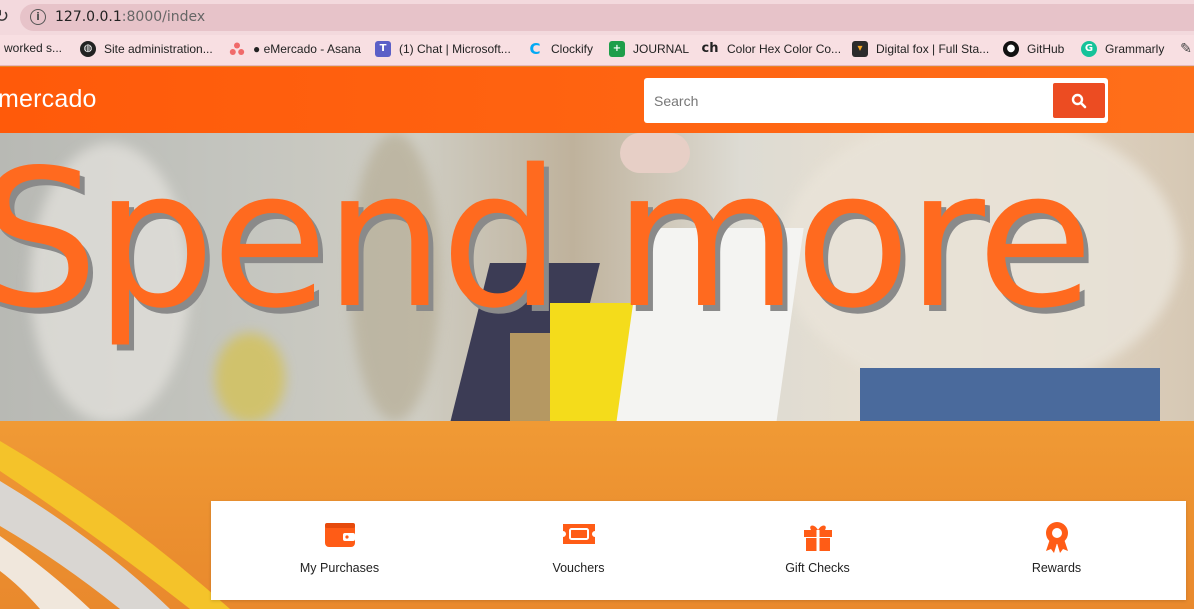 The height and width of the screenshot is (609, 1194). I want to click on pencil-icon: ✎, so click(1186, 49).